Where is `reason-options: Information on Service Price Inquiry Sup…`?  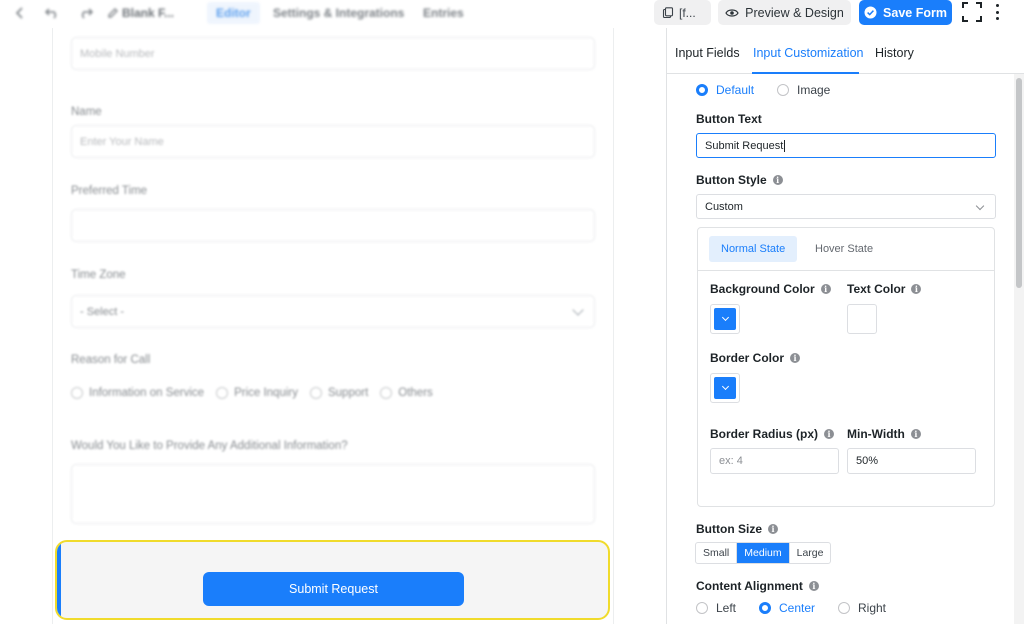
reason-options: Information on Service Price Inquiry Sup… is located at coordinates (252, 393).